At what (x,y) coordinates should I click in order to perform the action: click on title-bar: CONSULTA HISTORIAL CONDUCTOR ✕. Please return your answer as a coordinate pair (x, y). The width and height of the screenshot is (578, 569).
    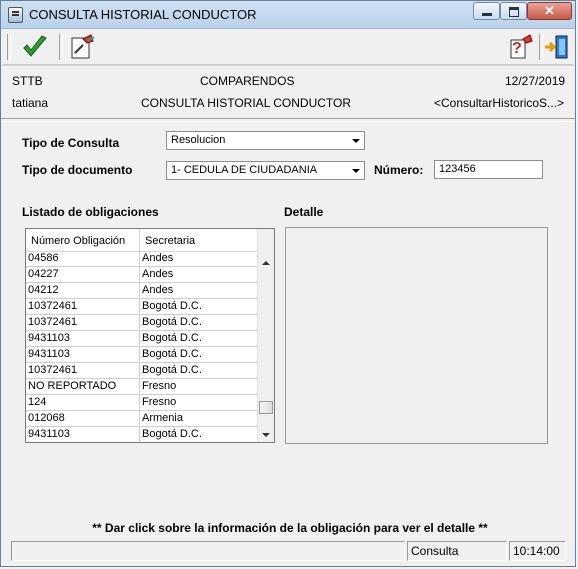
    Looking at the image, I should click on (288, 15).